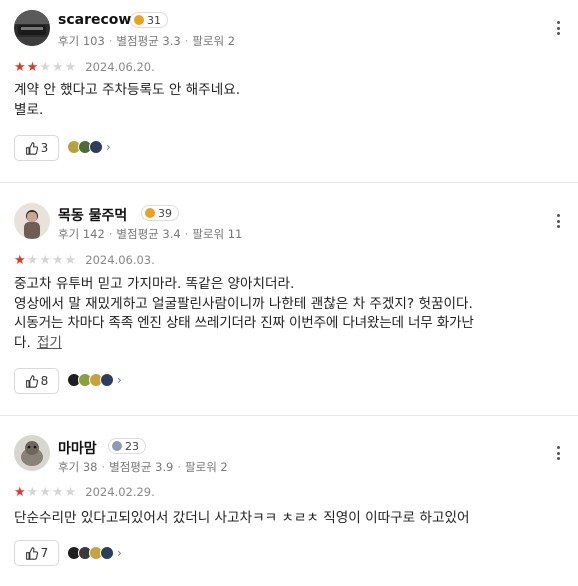  What do you see at coordinates (94, 20) in the screenshot?
I see `reviewer-name: scarecow` at bounding box center [94, 20].